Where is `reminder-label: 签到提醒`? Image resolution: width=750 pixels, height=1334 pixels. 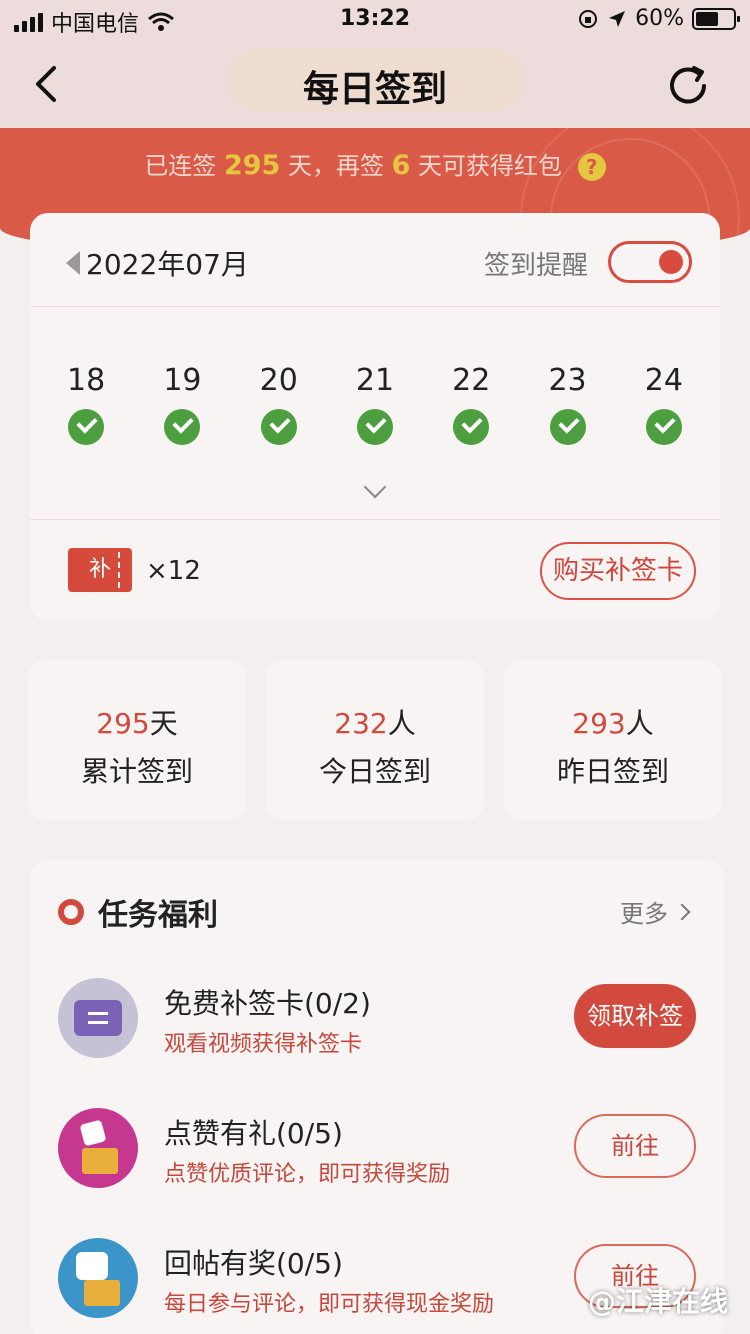 reminder-label: 签到提醒 is located at coordinates (535, 266).